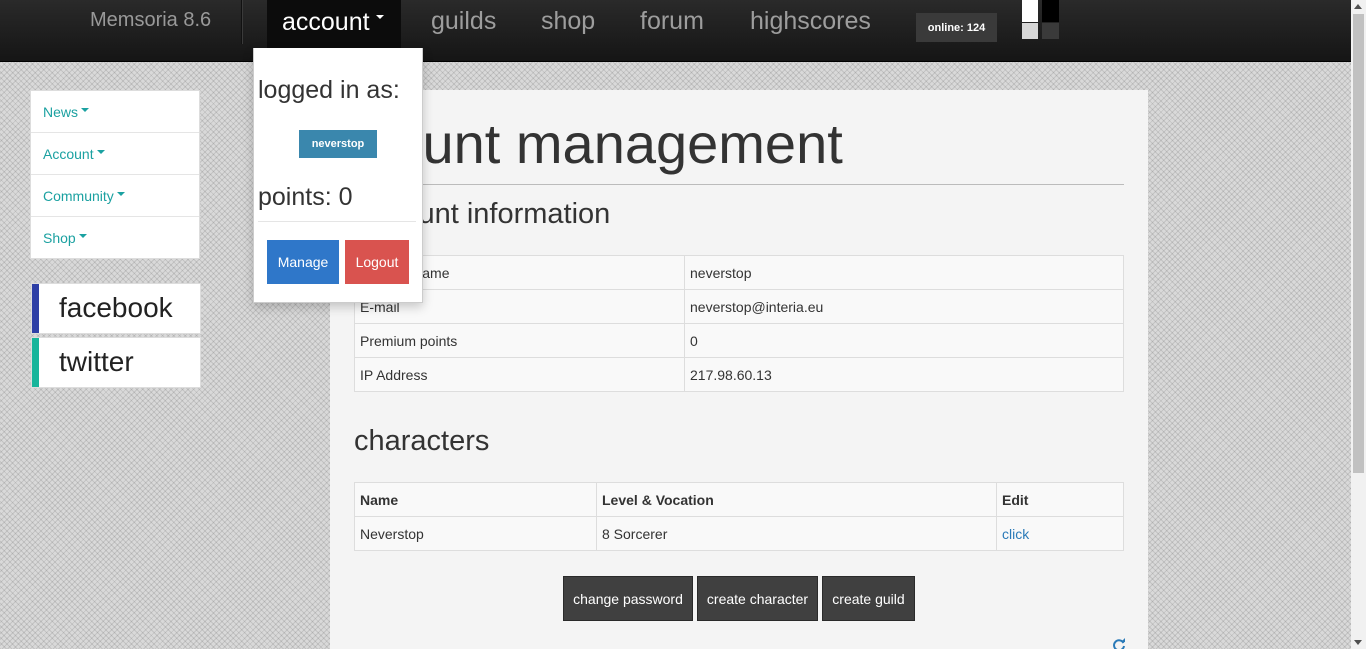  What do you see at coordinates (422, 441) in the screenshot?
I see `characters-section-title: characters` at bounding box center [422, 441].